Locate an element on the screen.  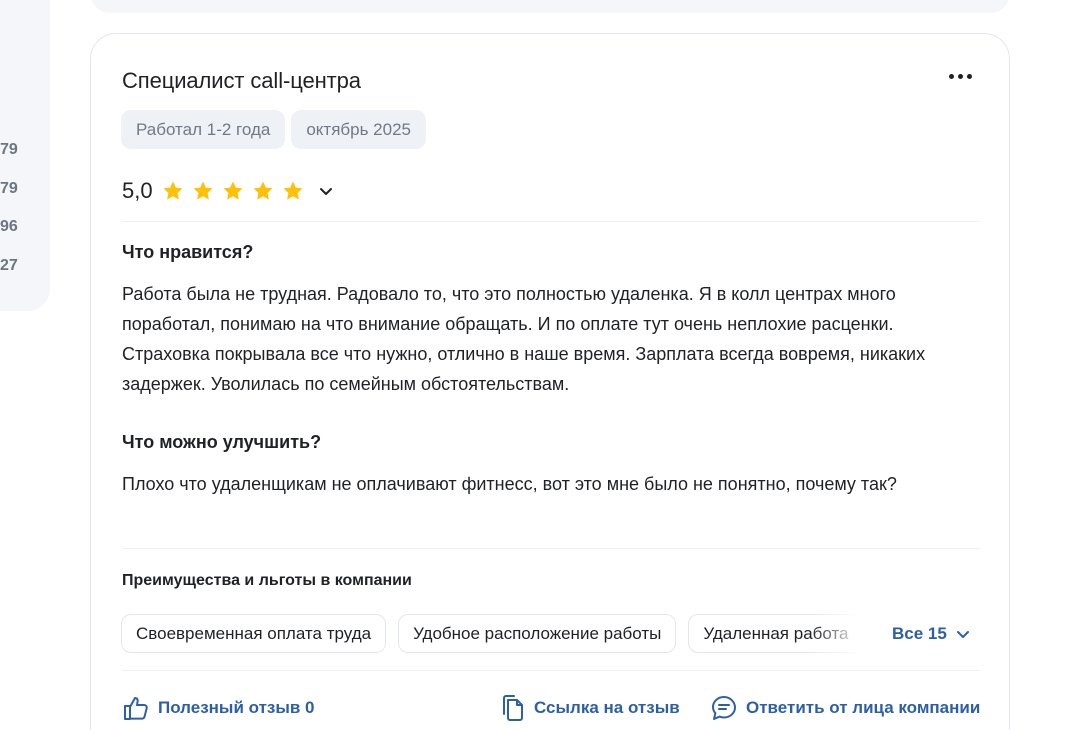
likes-heading: Что нравится? is located at coordinates (188, 252).